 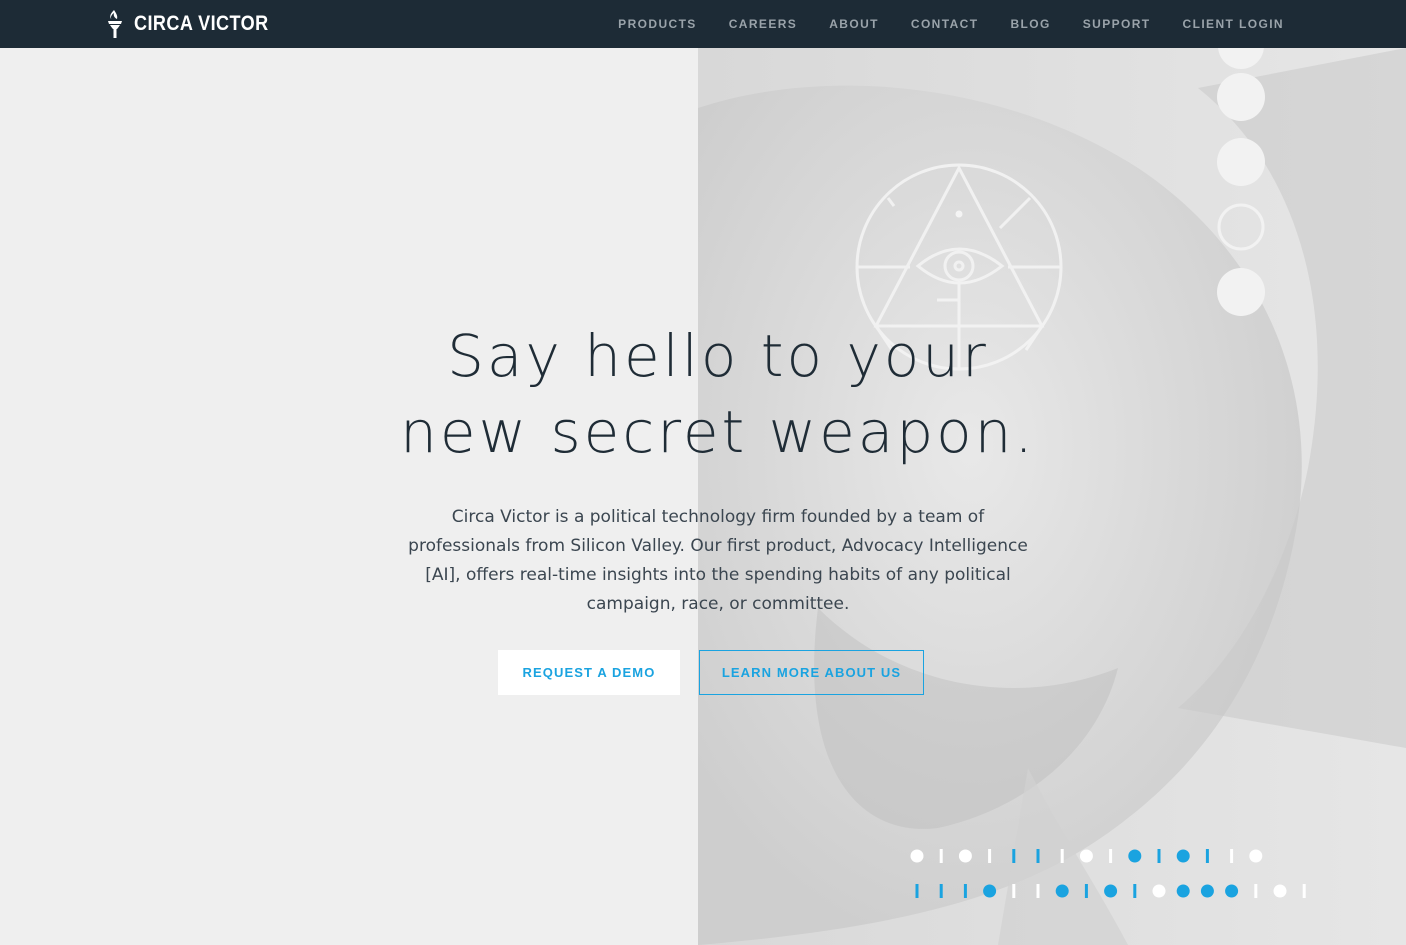 What do you see at coordinates (854, 24) in the screenshot?
I see `nav-about: ABOUT` at bounding box center [854, 24].